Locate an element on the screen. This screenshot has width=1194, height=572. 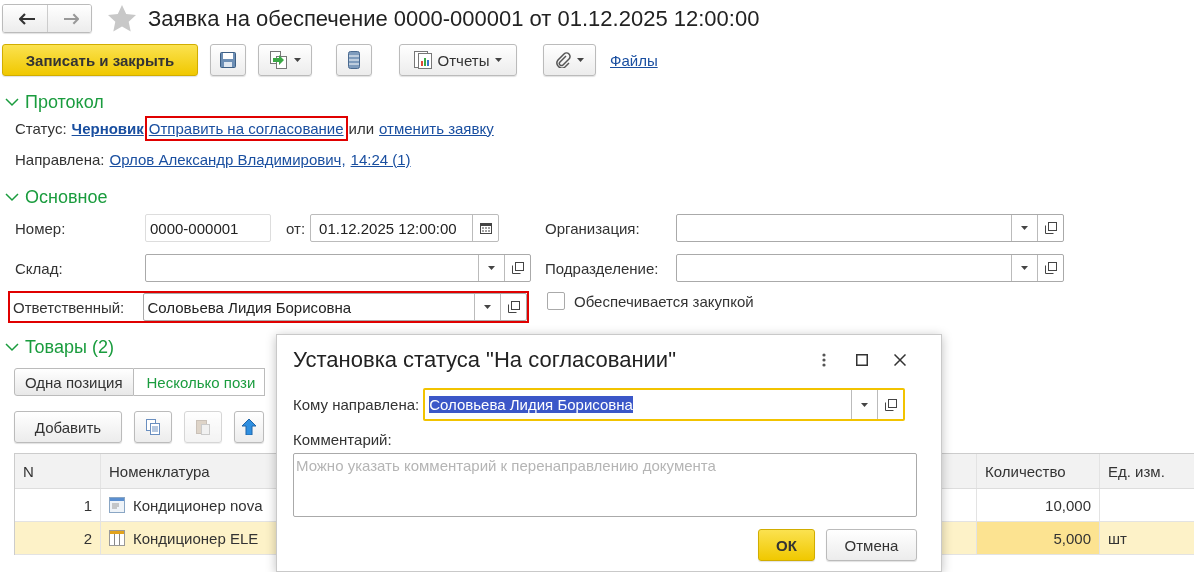
calendar-icon is located at coordinates (485, 228).